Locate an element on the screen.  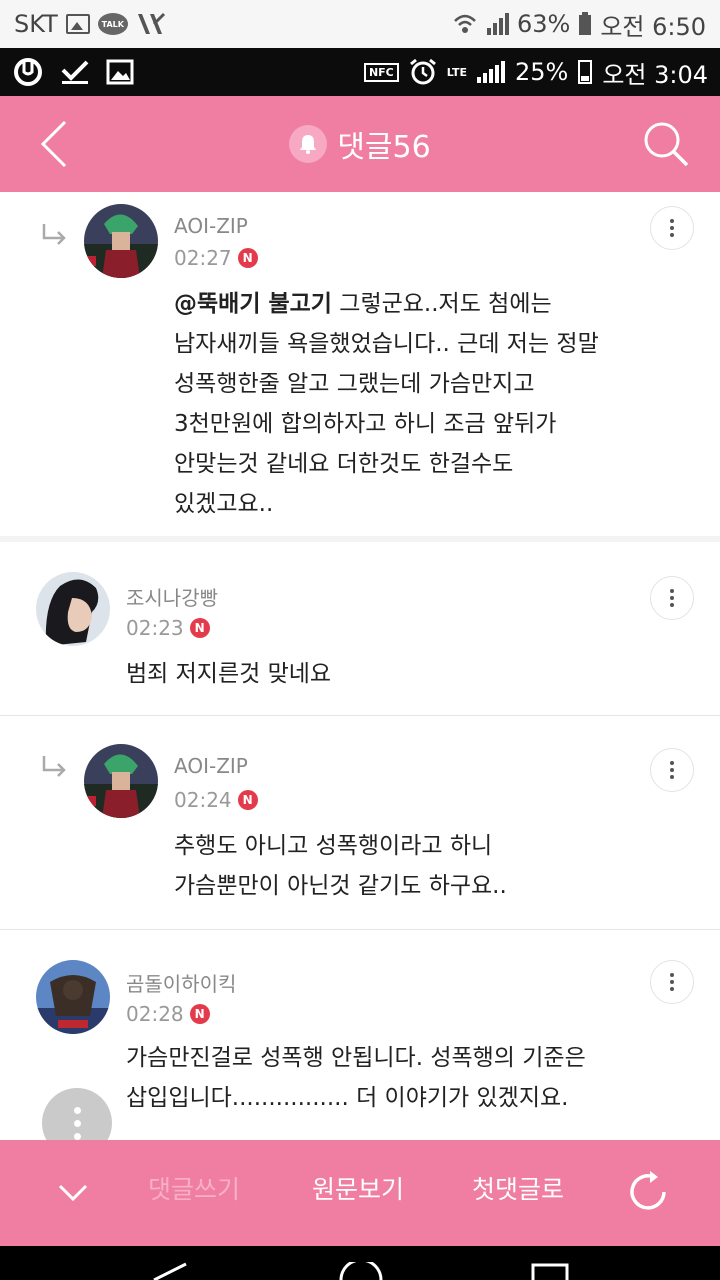
signal-icon is located at coordinates (497, 24).